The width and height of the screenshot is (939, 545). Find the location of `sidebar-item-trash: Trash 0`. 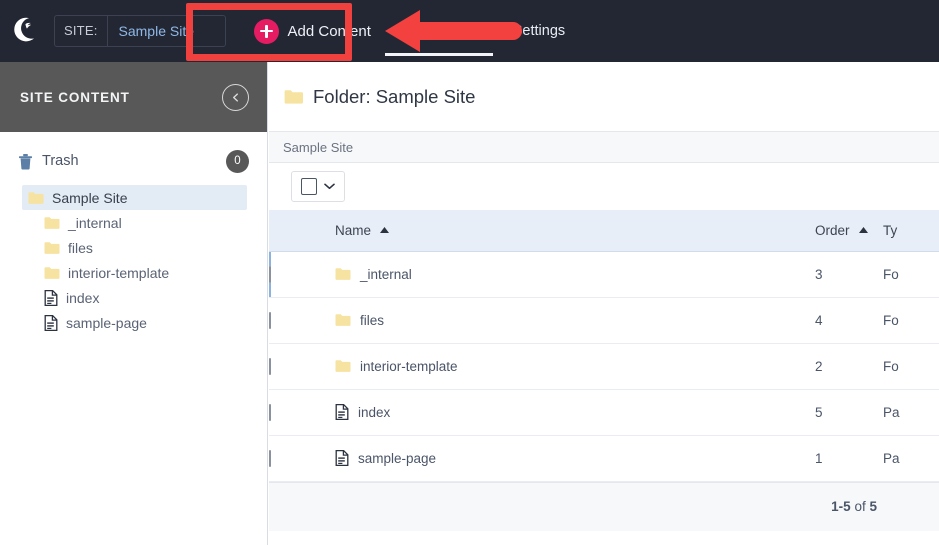

sidebar-item-trash: Trash 0 is located at coordinates (133, 161).